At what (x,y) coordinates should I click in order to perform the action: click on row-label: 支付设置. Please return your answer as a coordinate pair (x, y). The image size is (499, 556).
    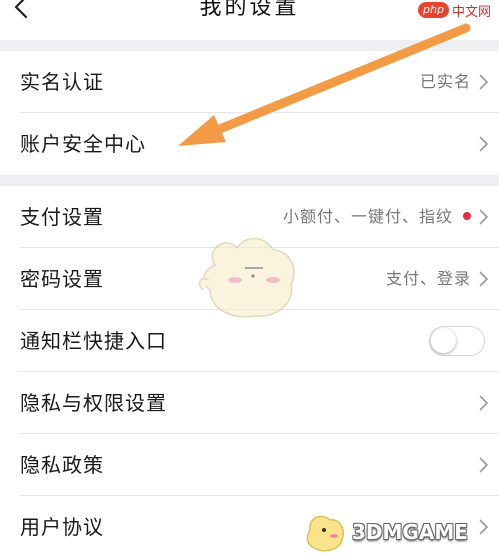
    Looking at the image, I should click on (62, 217).